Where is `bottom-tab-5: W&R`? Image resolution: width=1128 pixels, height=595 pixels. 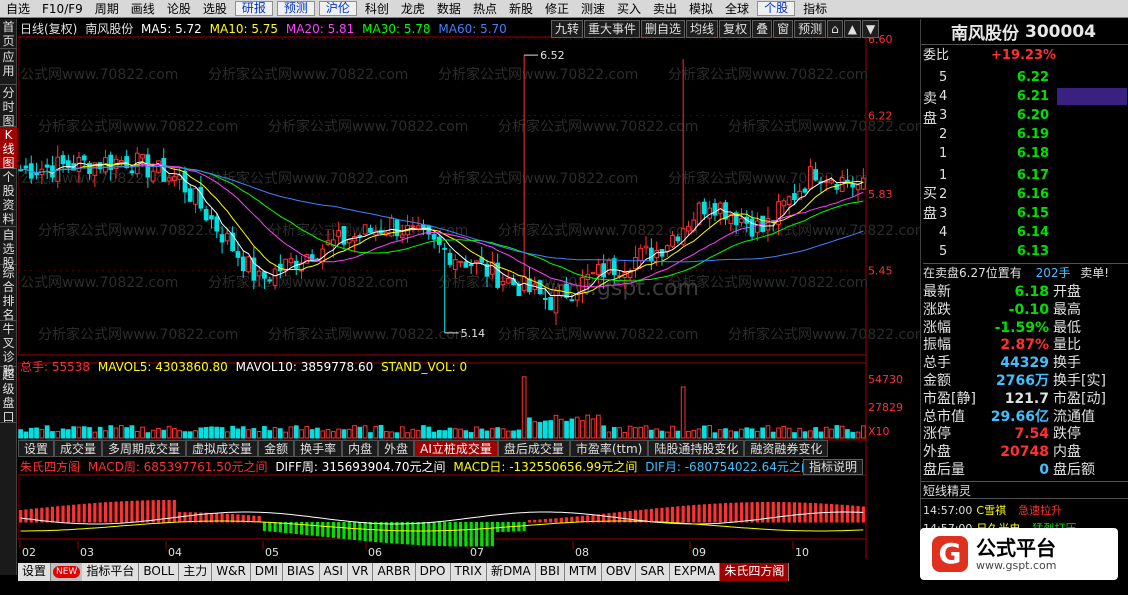
bottom-tab-5: W&R is located at coordinates (231, 572).